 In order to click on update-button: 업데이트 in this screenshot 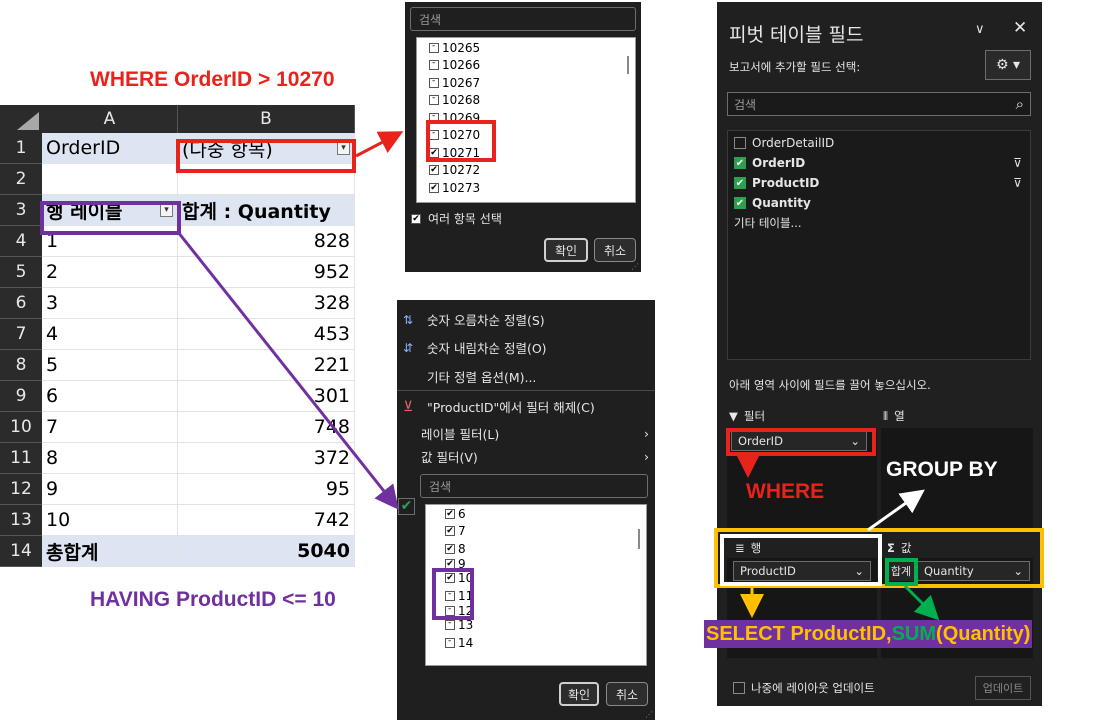, I will do `click(1003, 688)`.